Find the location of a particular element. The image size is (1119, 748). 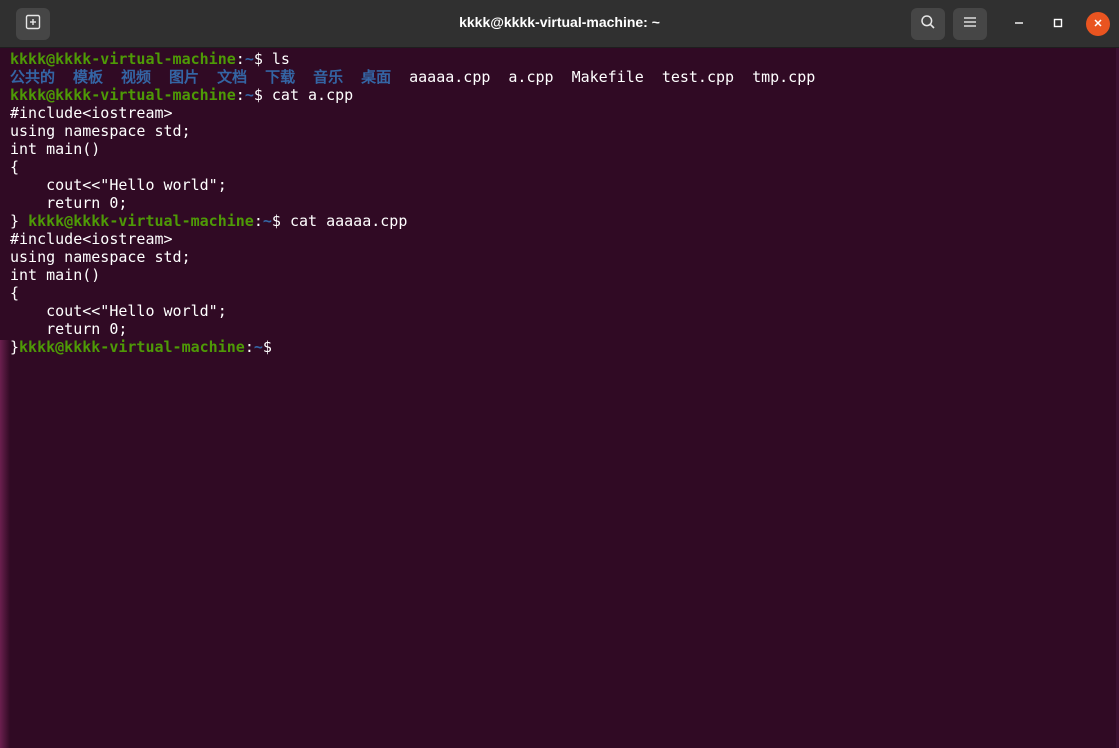

prompt-line-ls: kkkk@kkkk-virtual-machine:~$ ls is located at coordinates (564, 59).